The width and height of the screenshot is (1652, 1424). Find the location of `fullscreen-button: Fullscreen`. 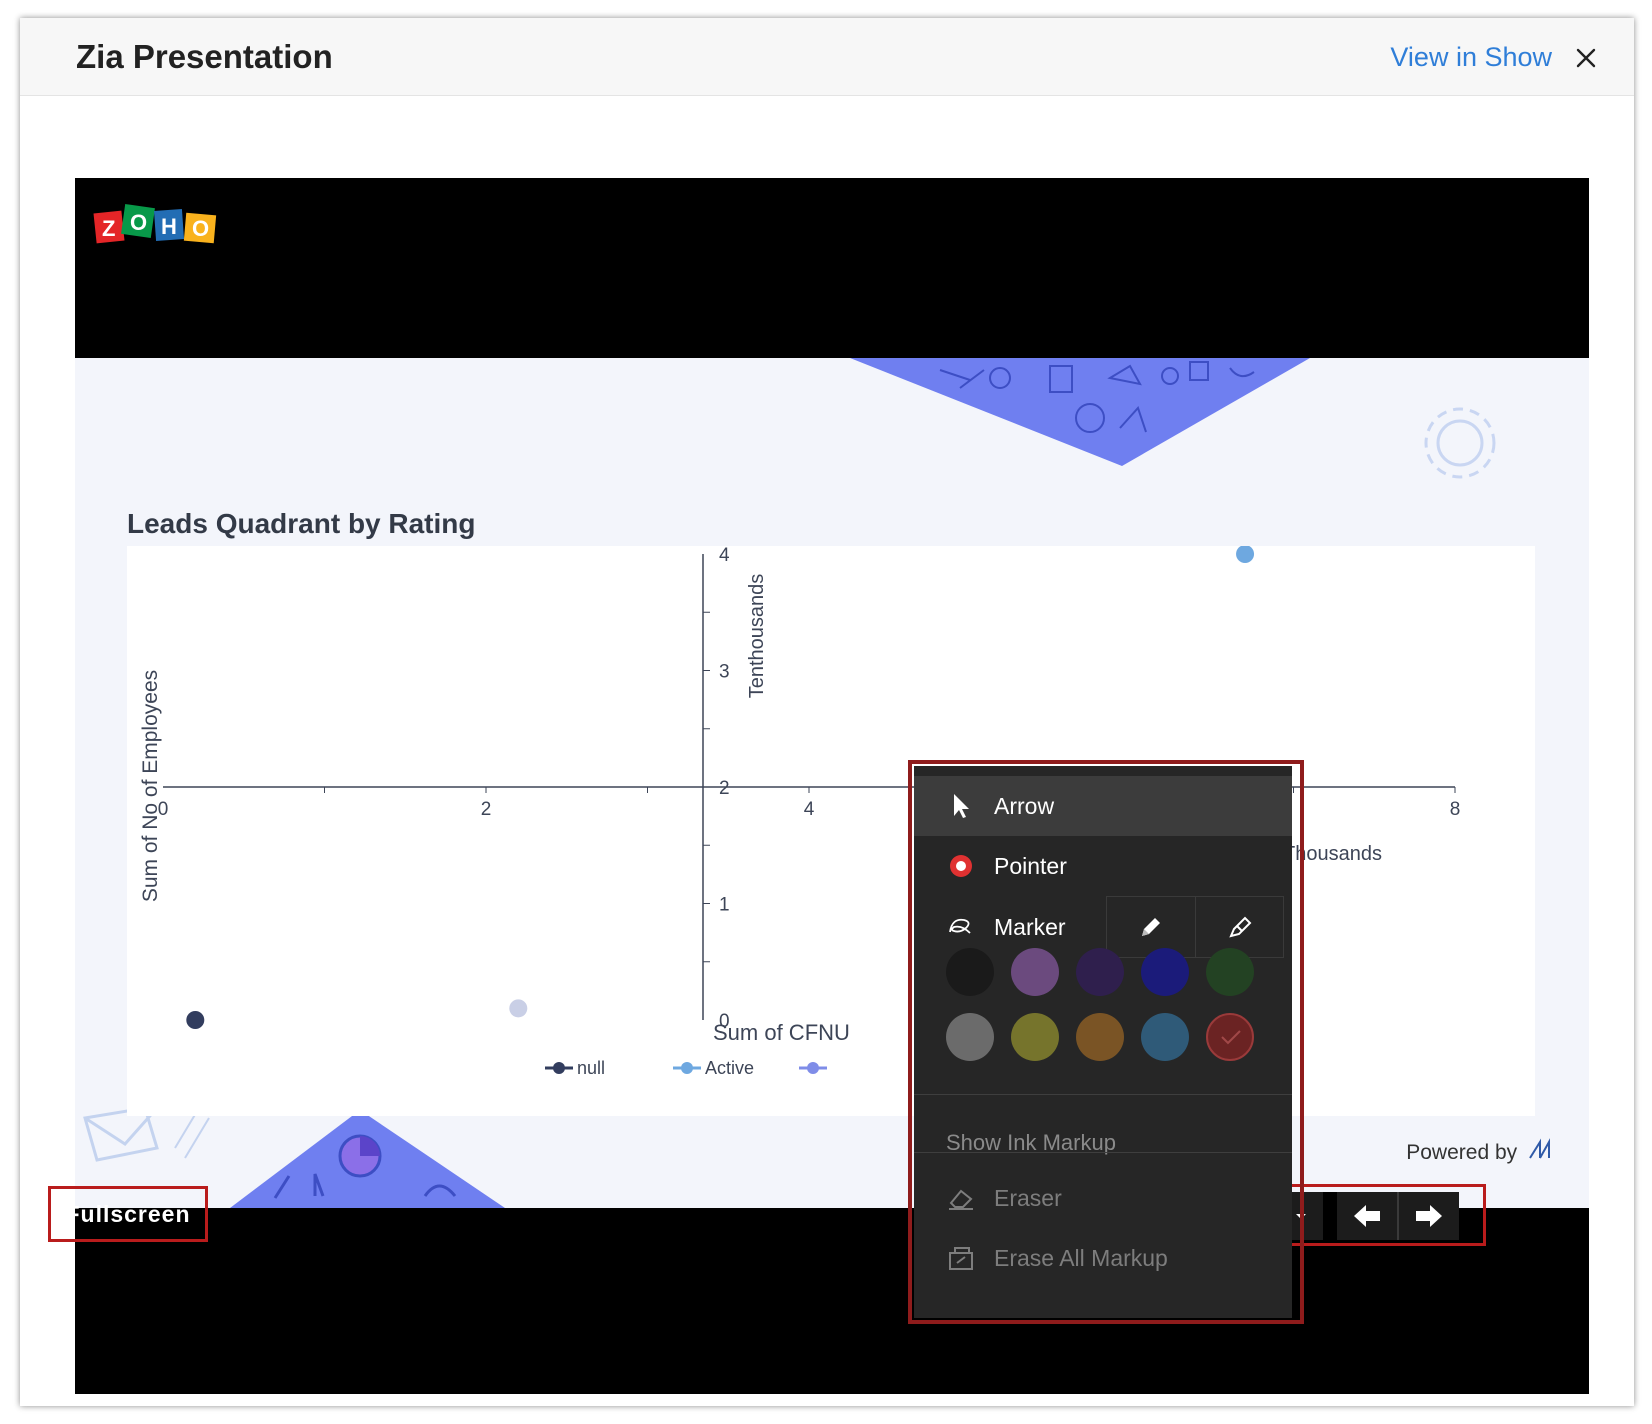

fullscreen-button: Fullscreen is located at coordinates (128, 1214).